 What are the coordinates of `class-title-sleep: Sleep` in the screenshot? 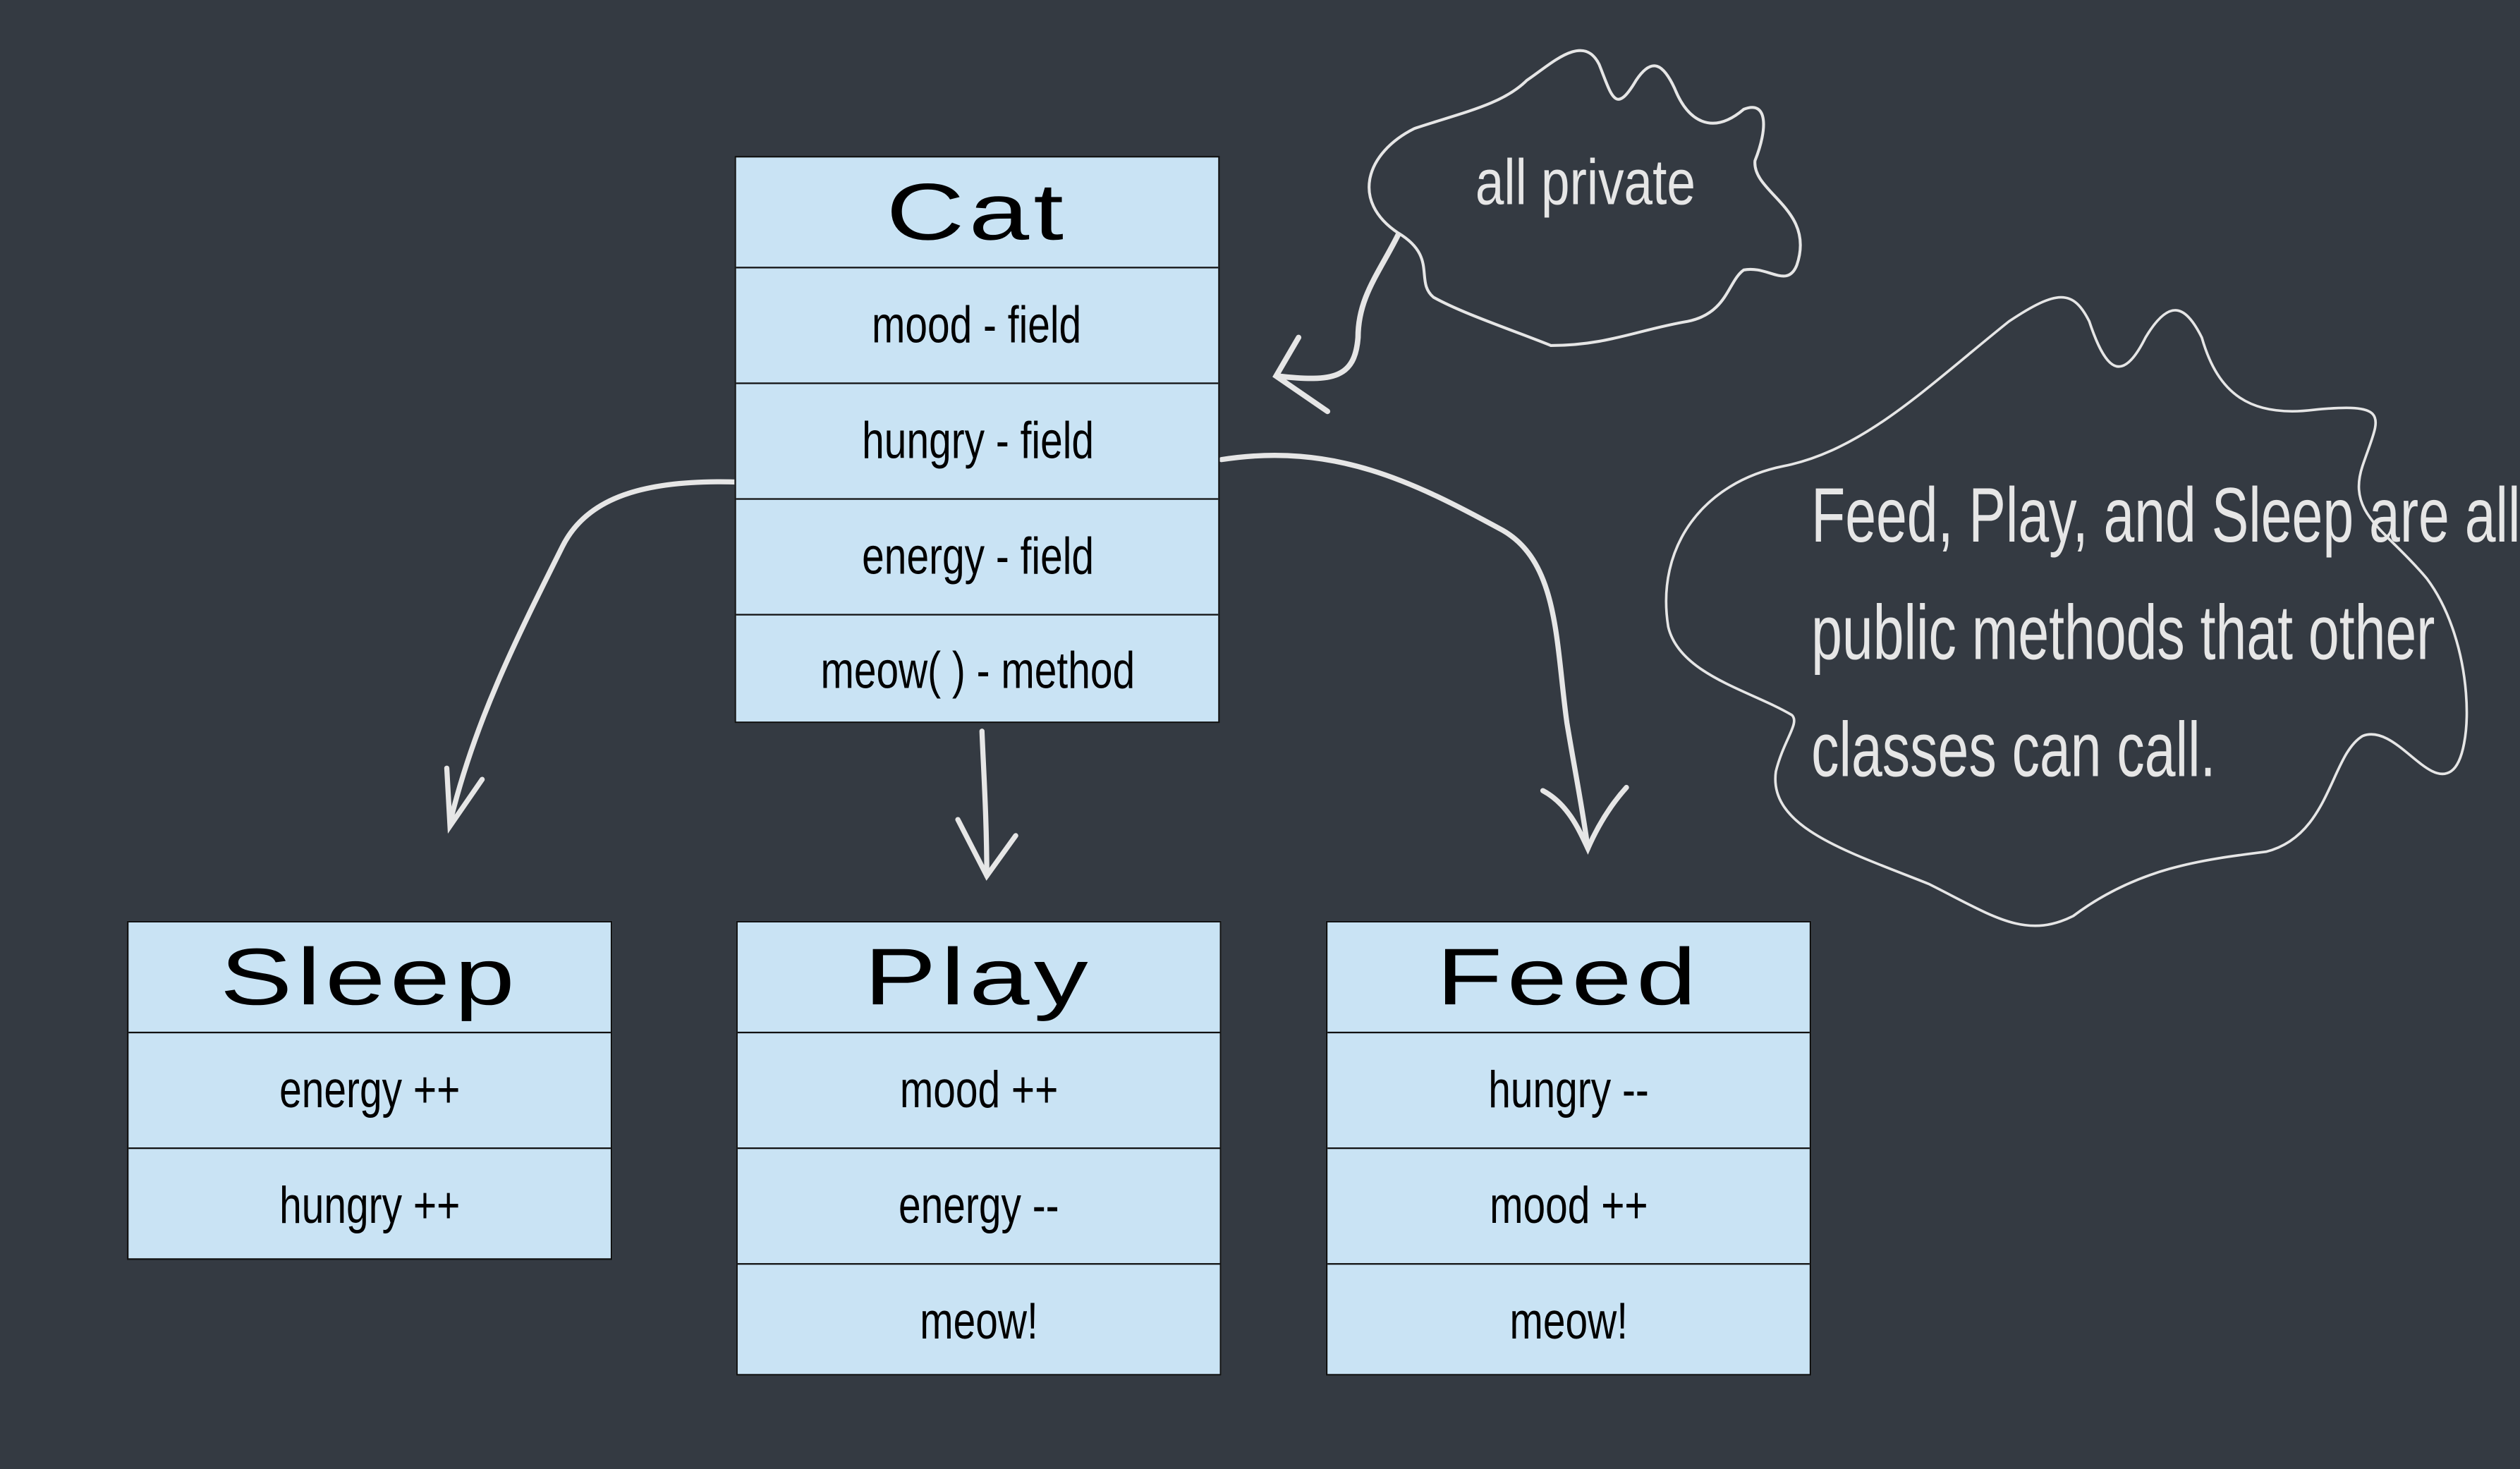 It's located at (369, 978).